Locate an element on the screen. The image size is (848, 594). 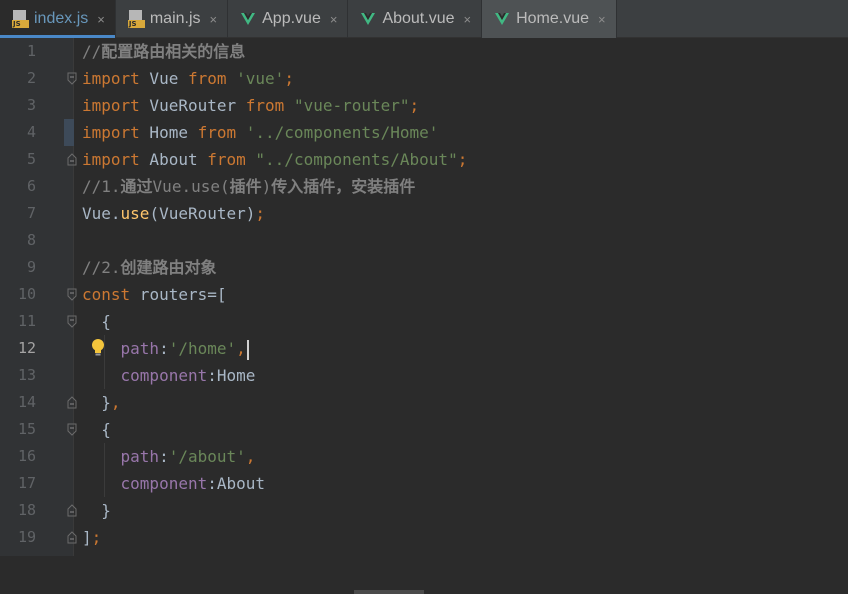
code-token: Vue. is located at coordinates (101, 213).